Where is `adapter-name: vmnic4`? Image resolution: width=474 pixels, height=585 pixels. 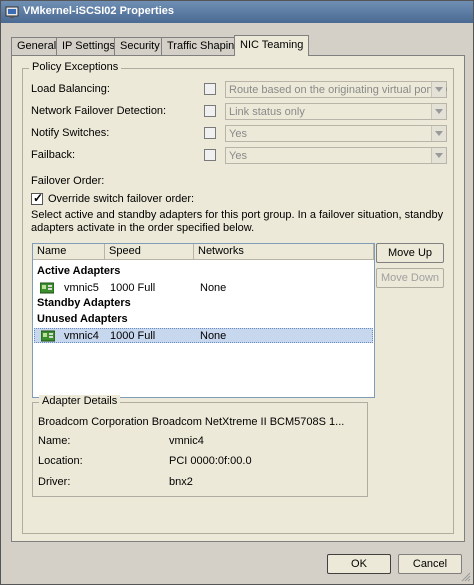
adapter-name: vmnic4 is located at coordinates (81, 336).